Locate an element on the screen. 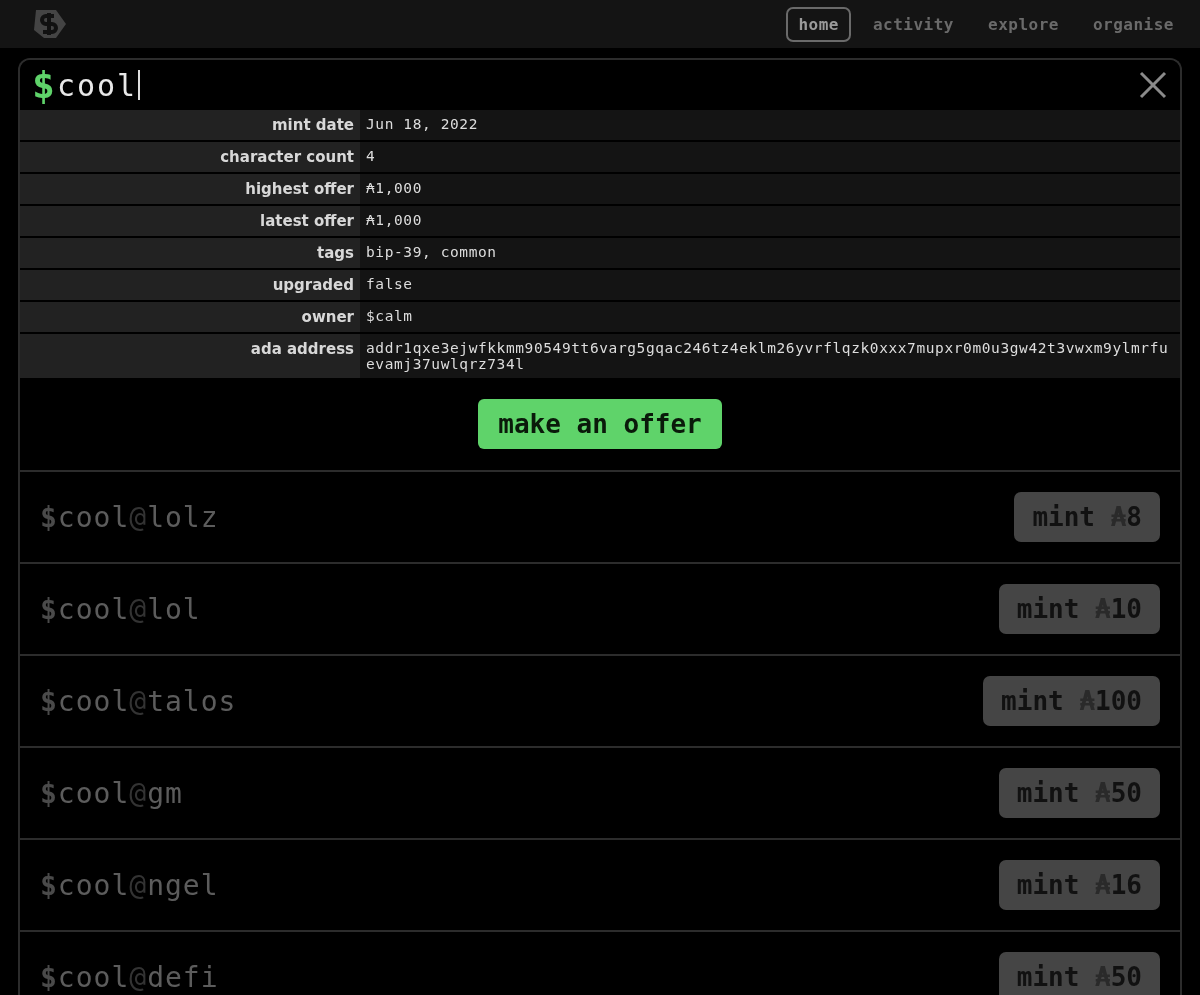  nav-tab: organise is located at coordinates (1133, 24).